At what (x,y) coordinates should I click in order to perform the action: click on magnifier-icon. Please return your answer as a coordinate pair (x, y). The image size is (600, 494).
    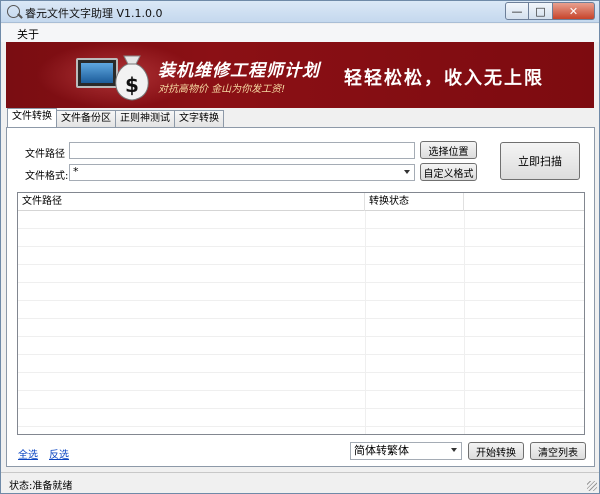
    Looking at the image, I should click on (13, 11).